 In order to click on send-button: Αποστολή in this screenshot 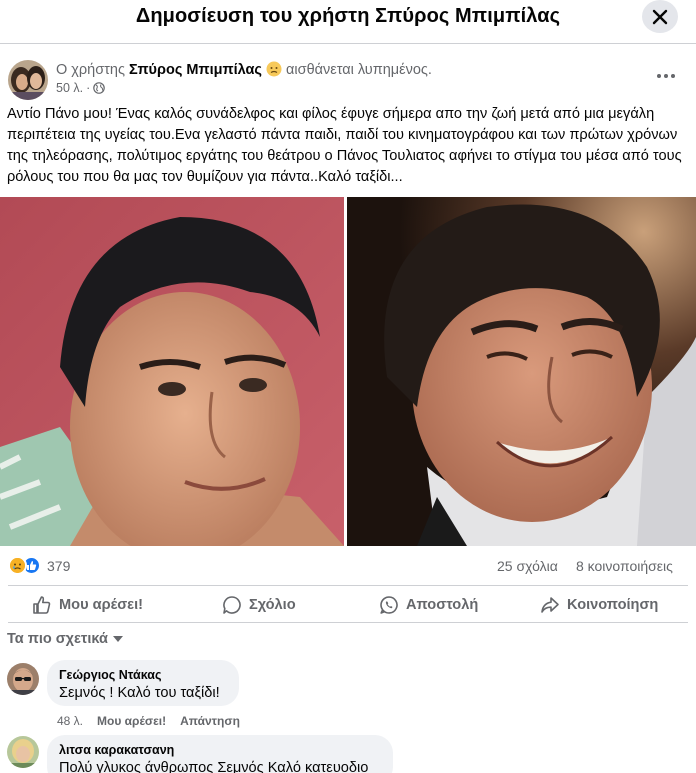, I will do `click(428, 605)`.